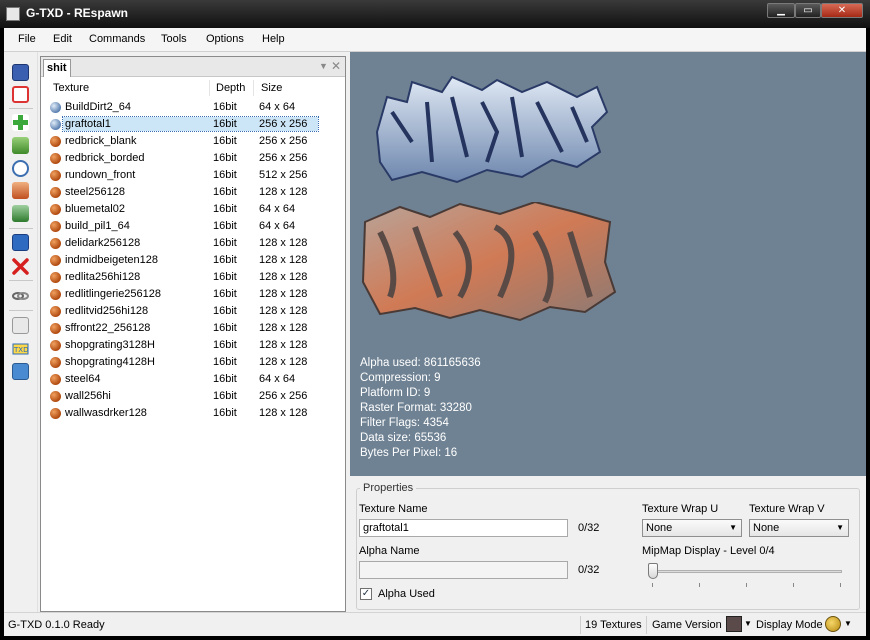 This screenshot has width=870, height=640. I want to click on menu-options: Options, so click(225, 39).